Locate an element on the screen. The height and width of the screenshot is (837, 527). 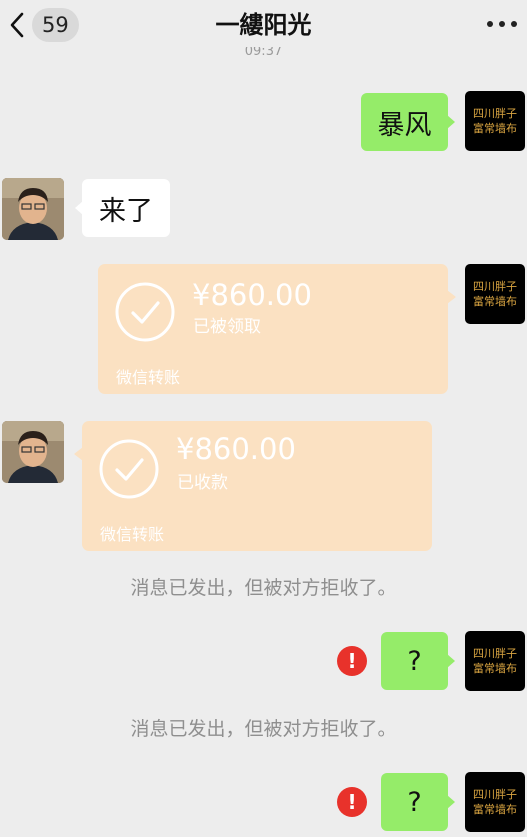
sent-message-bubble: 暴风 is located at coordinates (408, 122).